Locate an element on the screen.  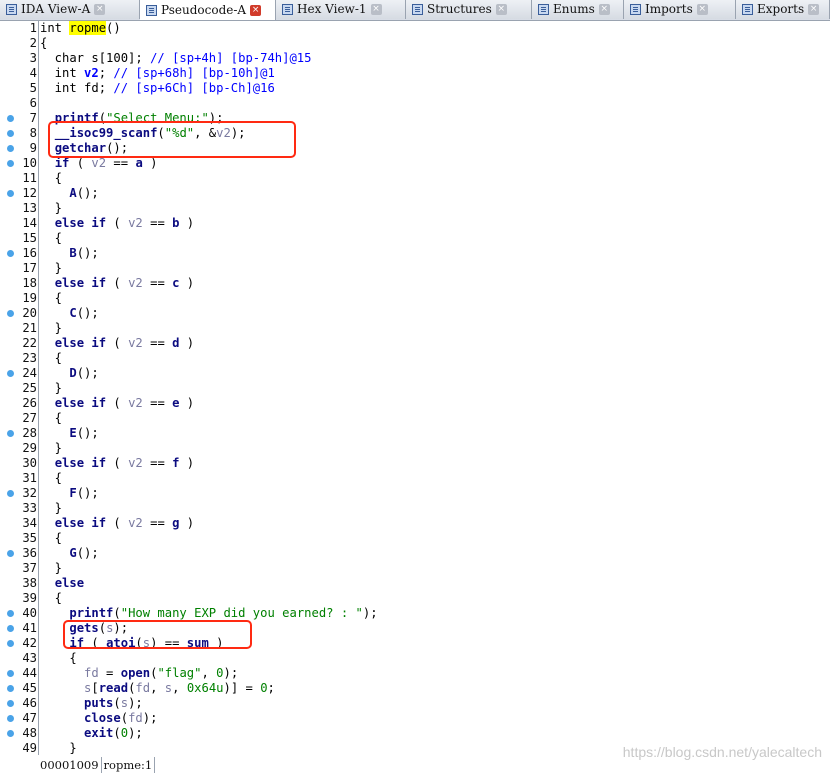
code-line: 20 C(); is located at coordinates (415, 313).